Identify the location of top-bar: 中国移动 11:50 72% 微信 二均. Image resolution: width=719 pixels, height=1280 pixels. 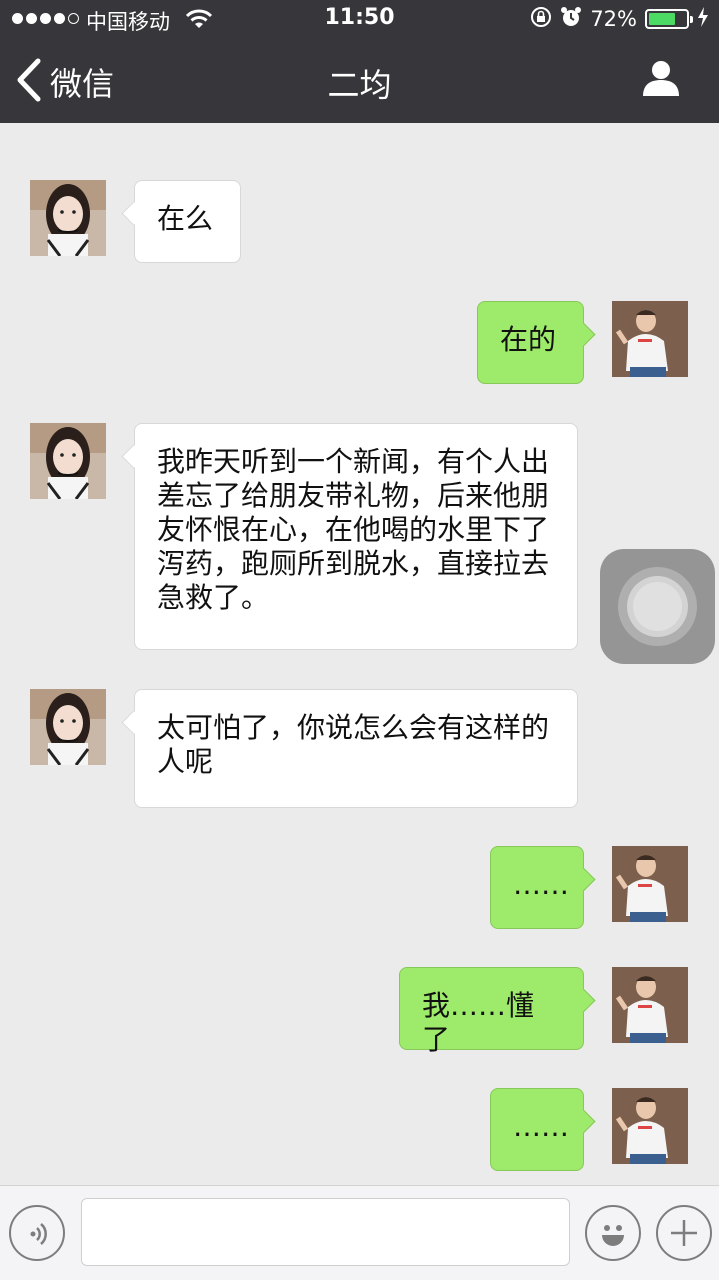
(359, 61).